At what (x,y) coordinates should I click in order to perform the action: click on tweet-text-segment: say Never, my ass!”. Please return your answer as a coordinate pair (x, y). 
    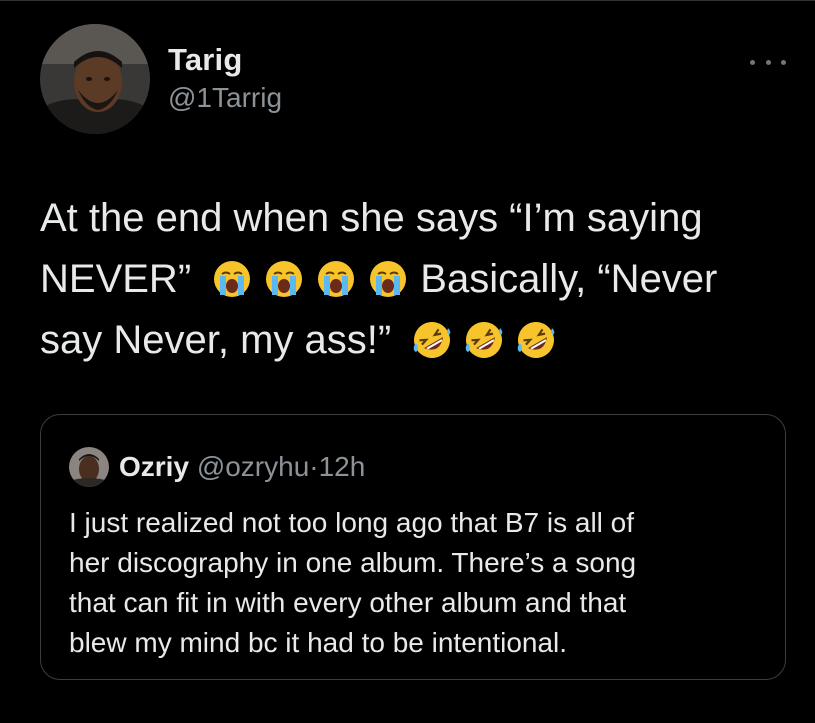
    Looking at the image, I should click on (216, 340).